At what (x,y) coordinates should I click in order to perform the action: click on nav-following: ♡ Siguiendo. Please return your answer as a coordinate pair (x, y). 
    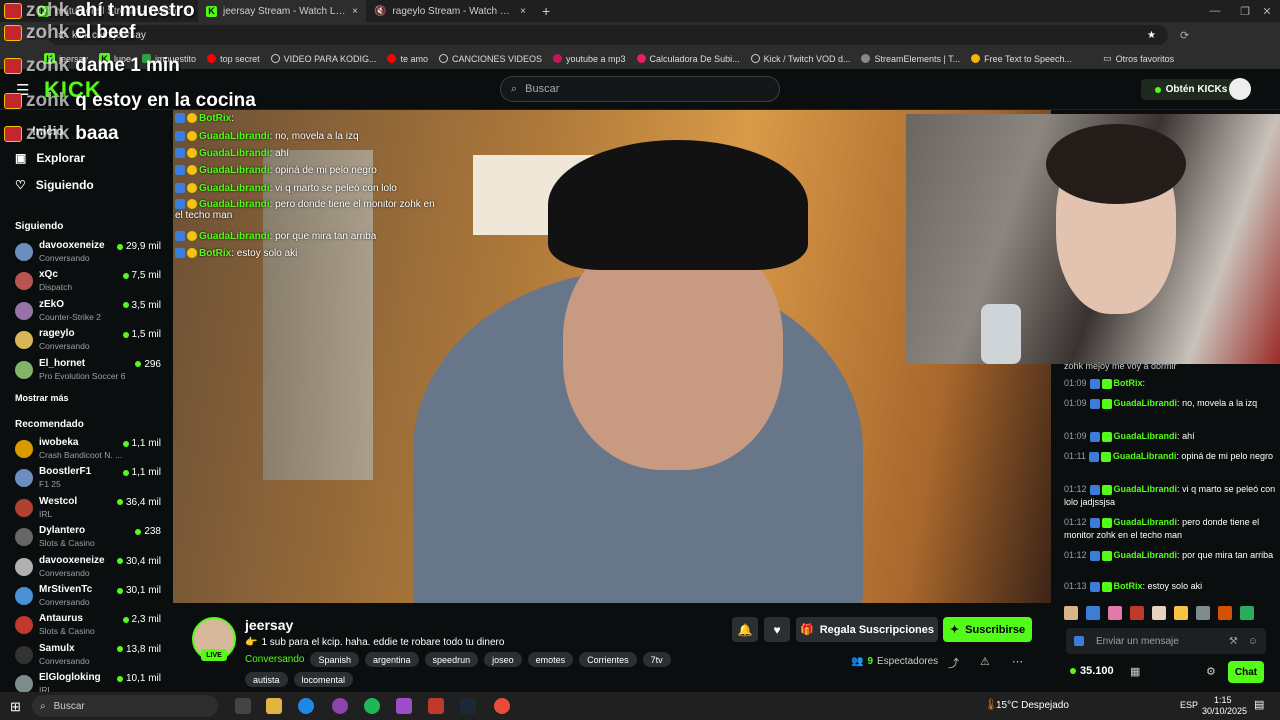
    Looking at the image, I should click on (86, 184).